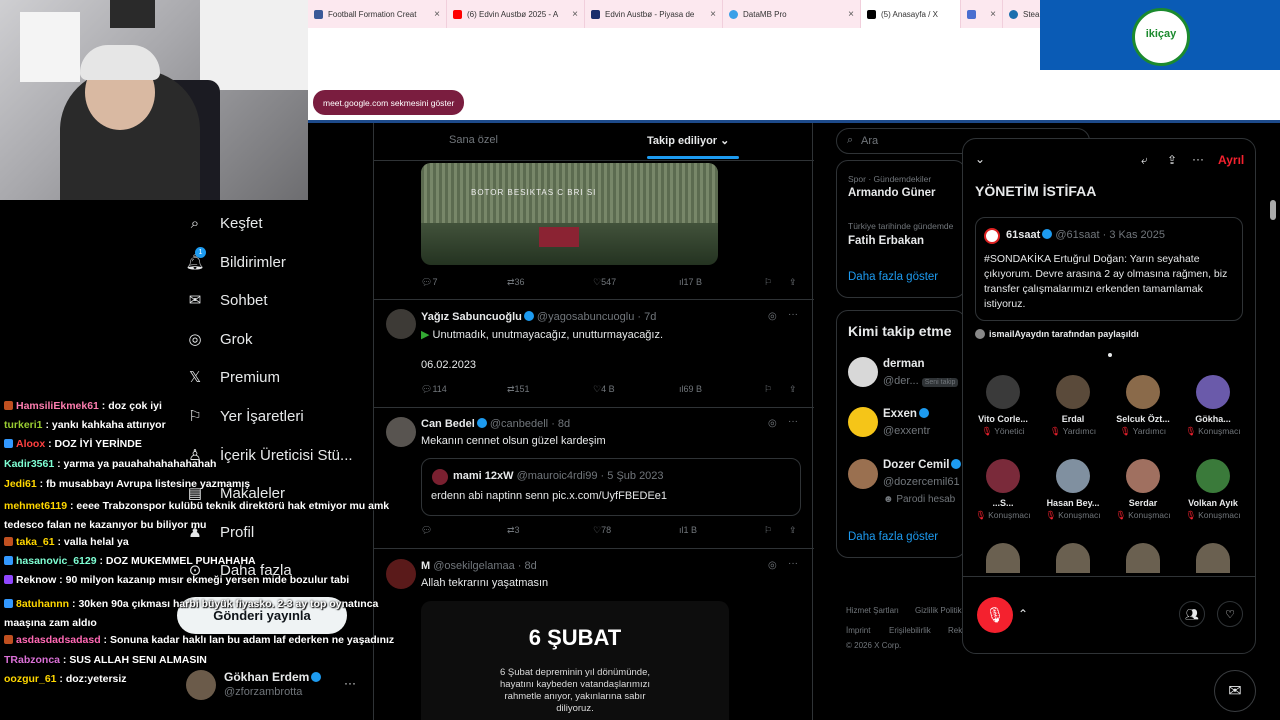 The height and width of the screenshot is (720, 1280). What do you see at coordinates (1144, 160) in the screenshot?
I see `minimize-icon: ⤶` at bounding box center [1144, 160].